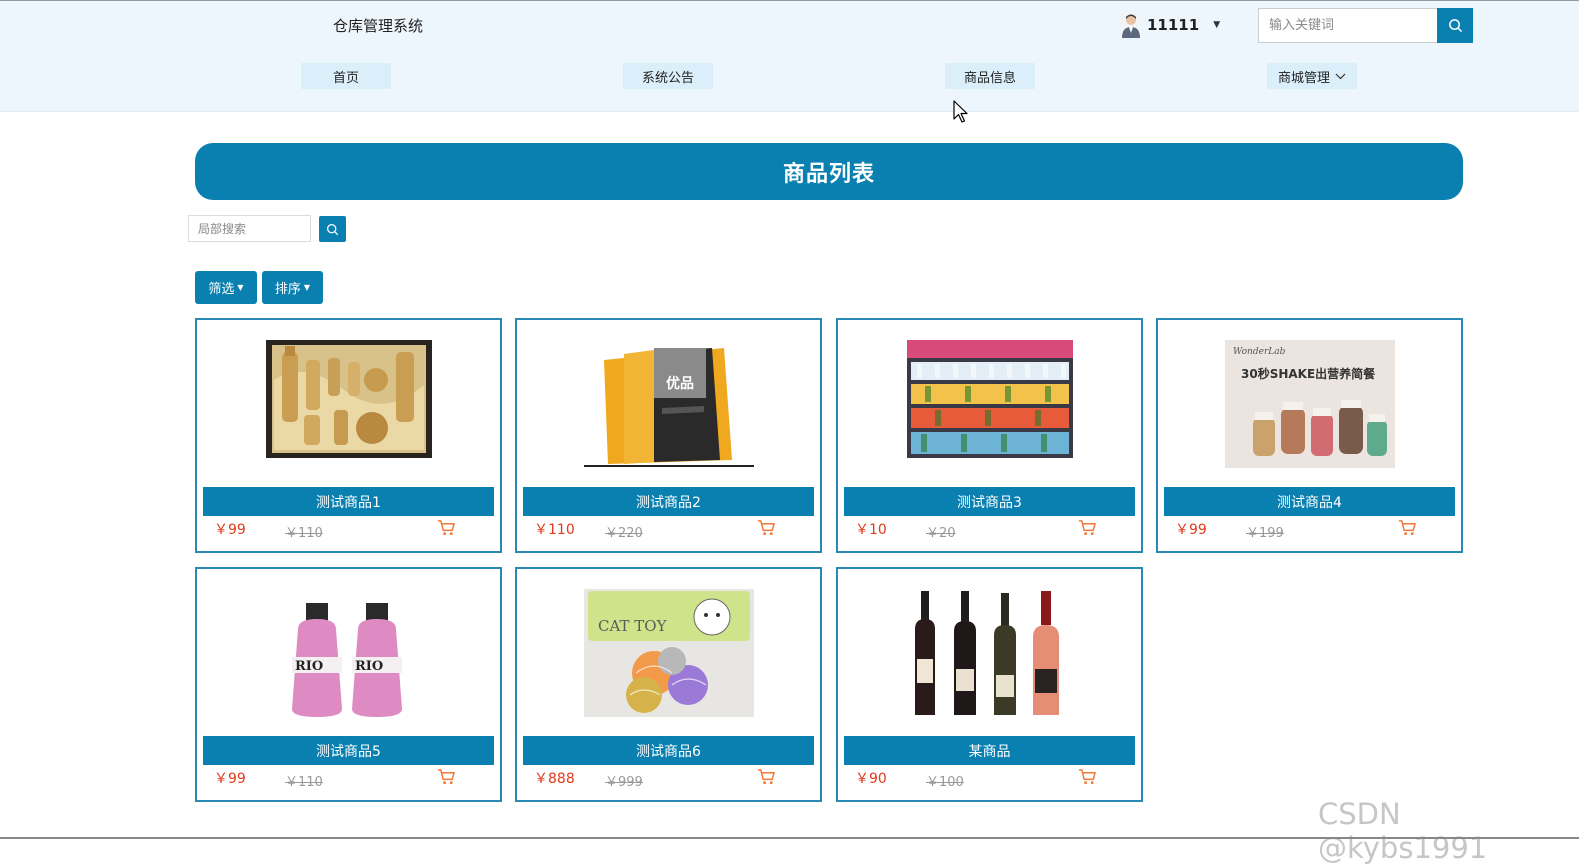  Describe the element at coordinates (668, 501) in the screenshot. I see `product-name: 测试商品2` at that location.